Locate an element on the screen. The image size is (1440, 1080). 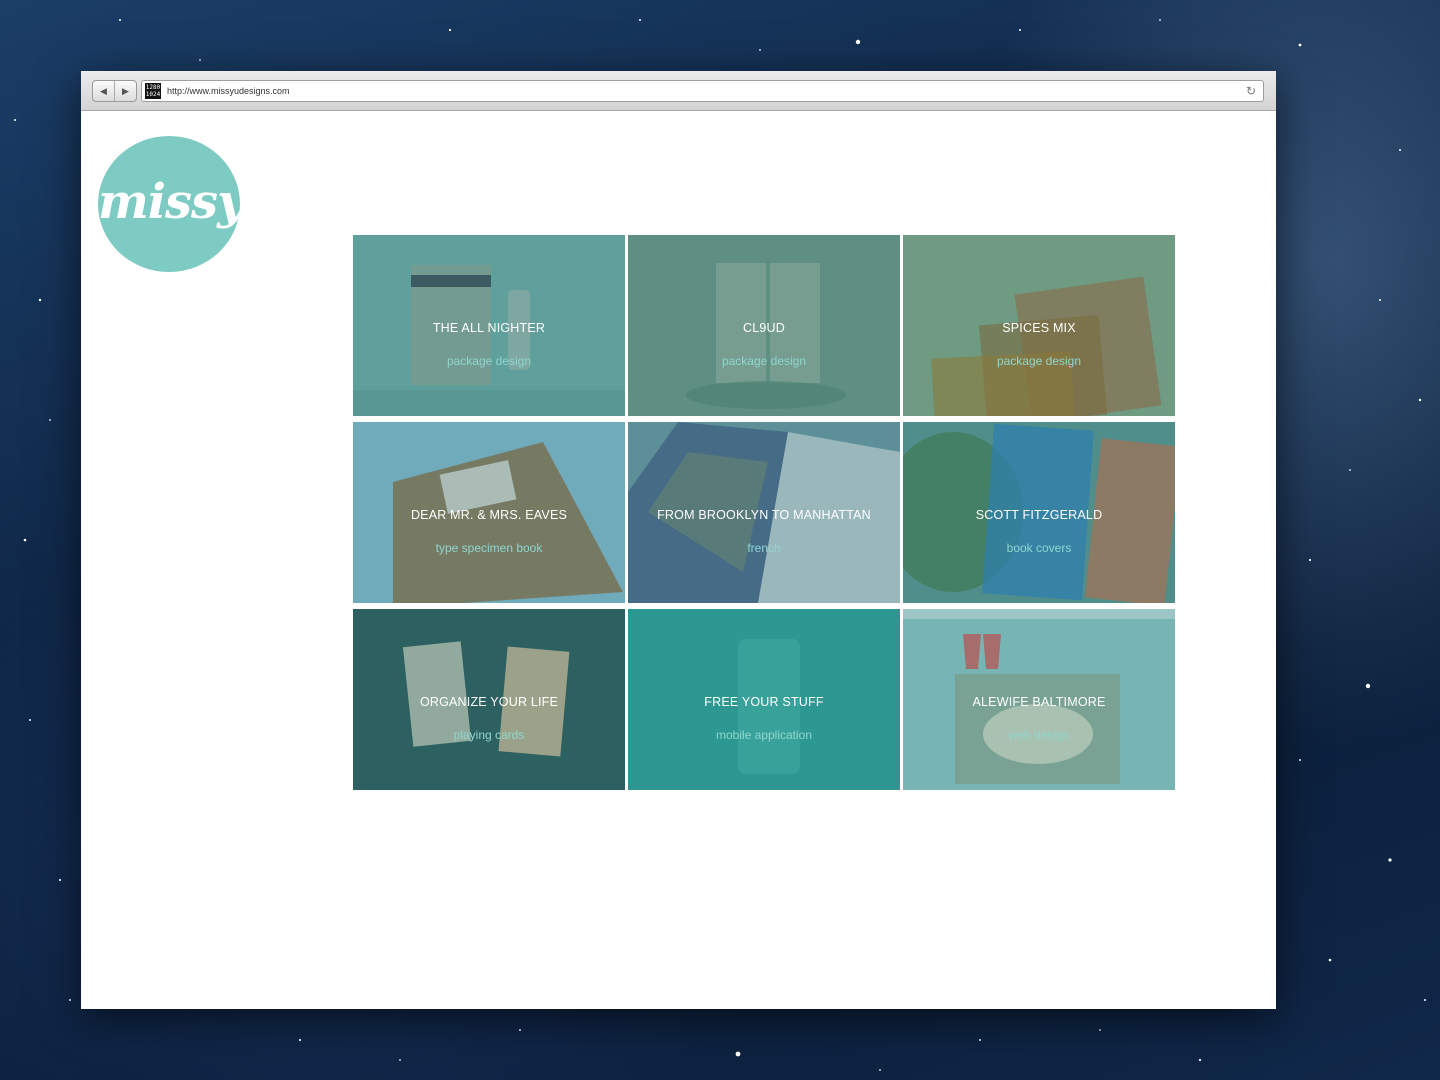
project-tile-alewife-baltimore: ALEWIFE BALTIMORE web design is located at coordinates (1039, 699).